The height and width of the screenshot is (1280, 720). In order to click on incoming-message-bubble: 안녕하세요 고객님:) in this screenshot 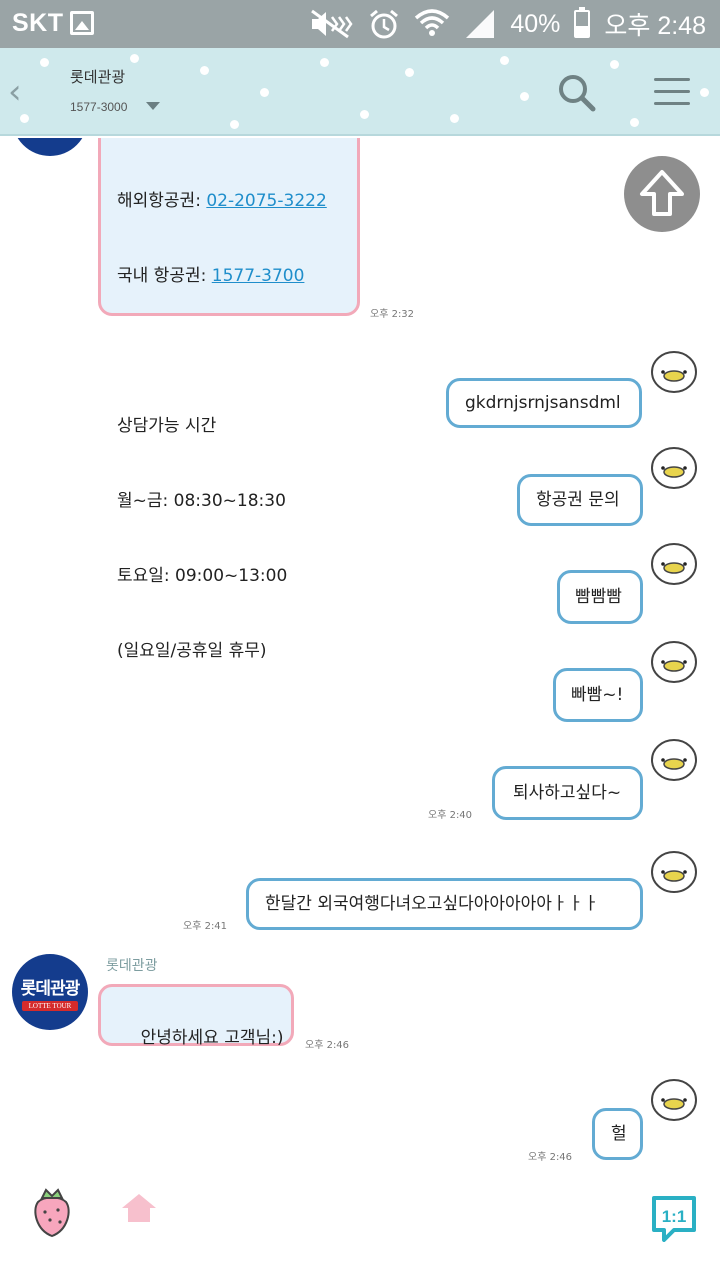, I will do `click(196, 1016)`.